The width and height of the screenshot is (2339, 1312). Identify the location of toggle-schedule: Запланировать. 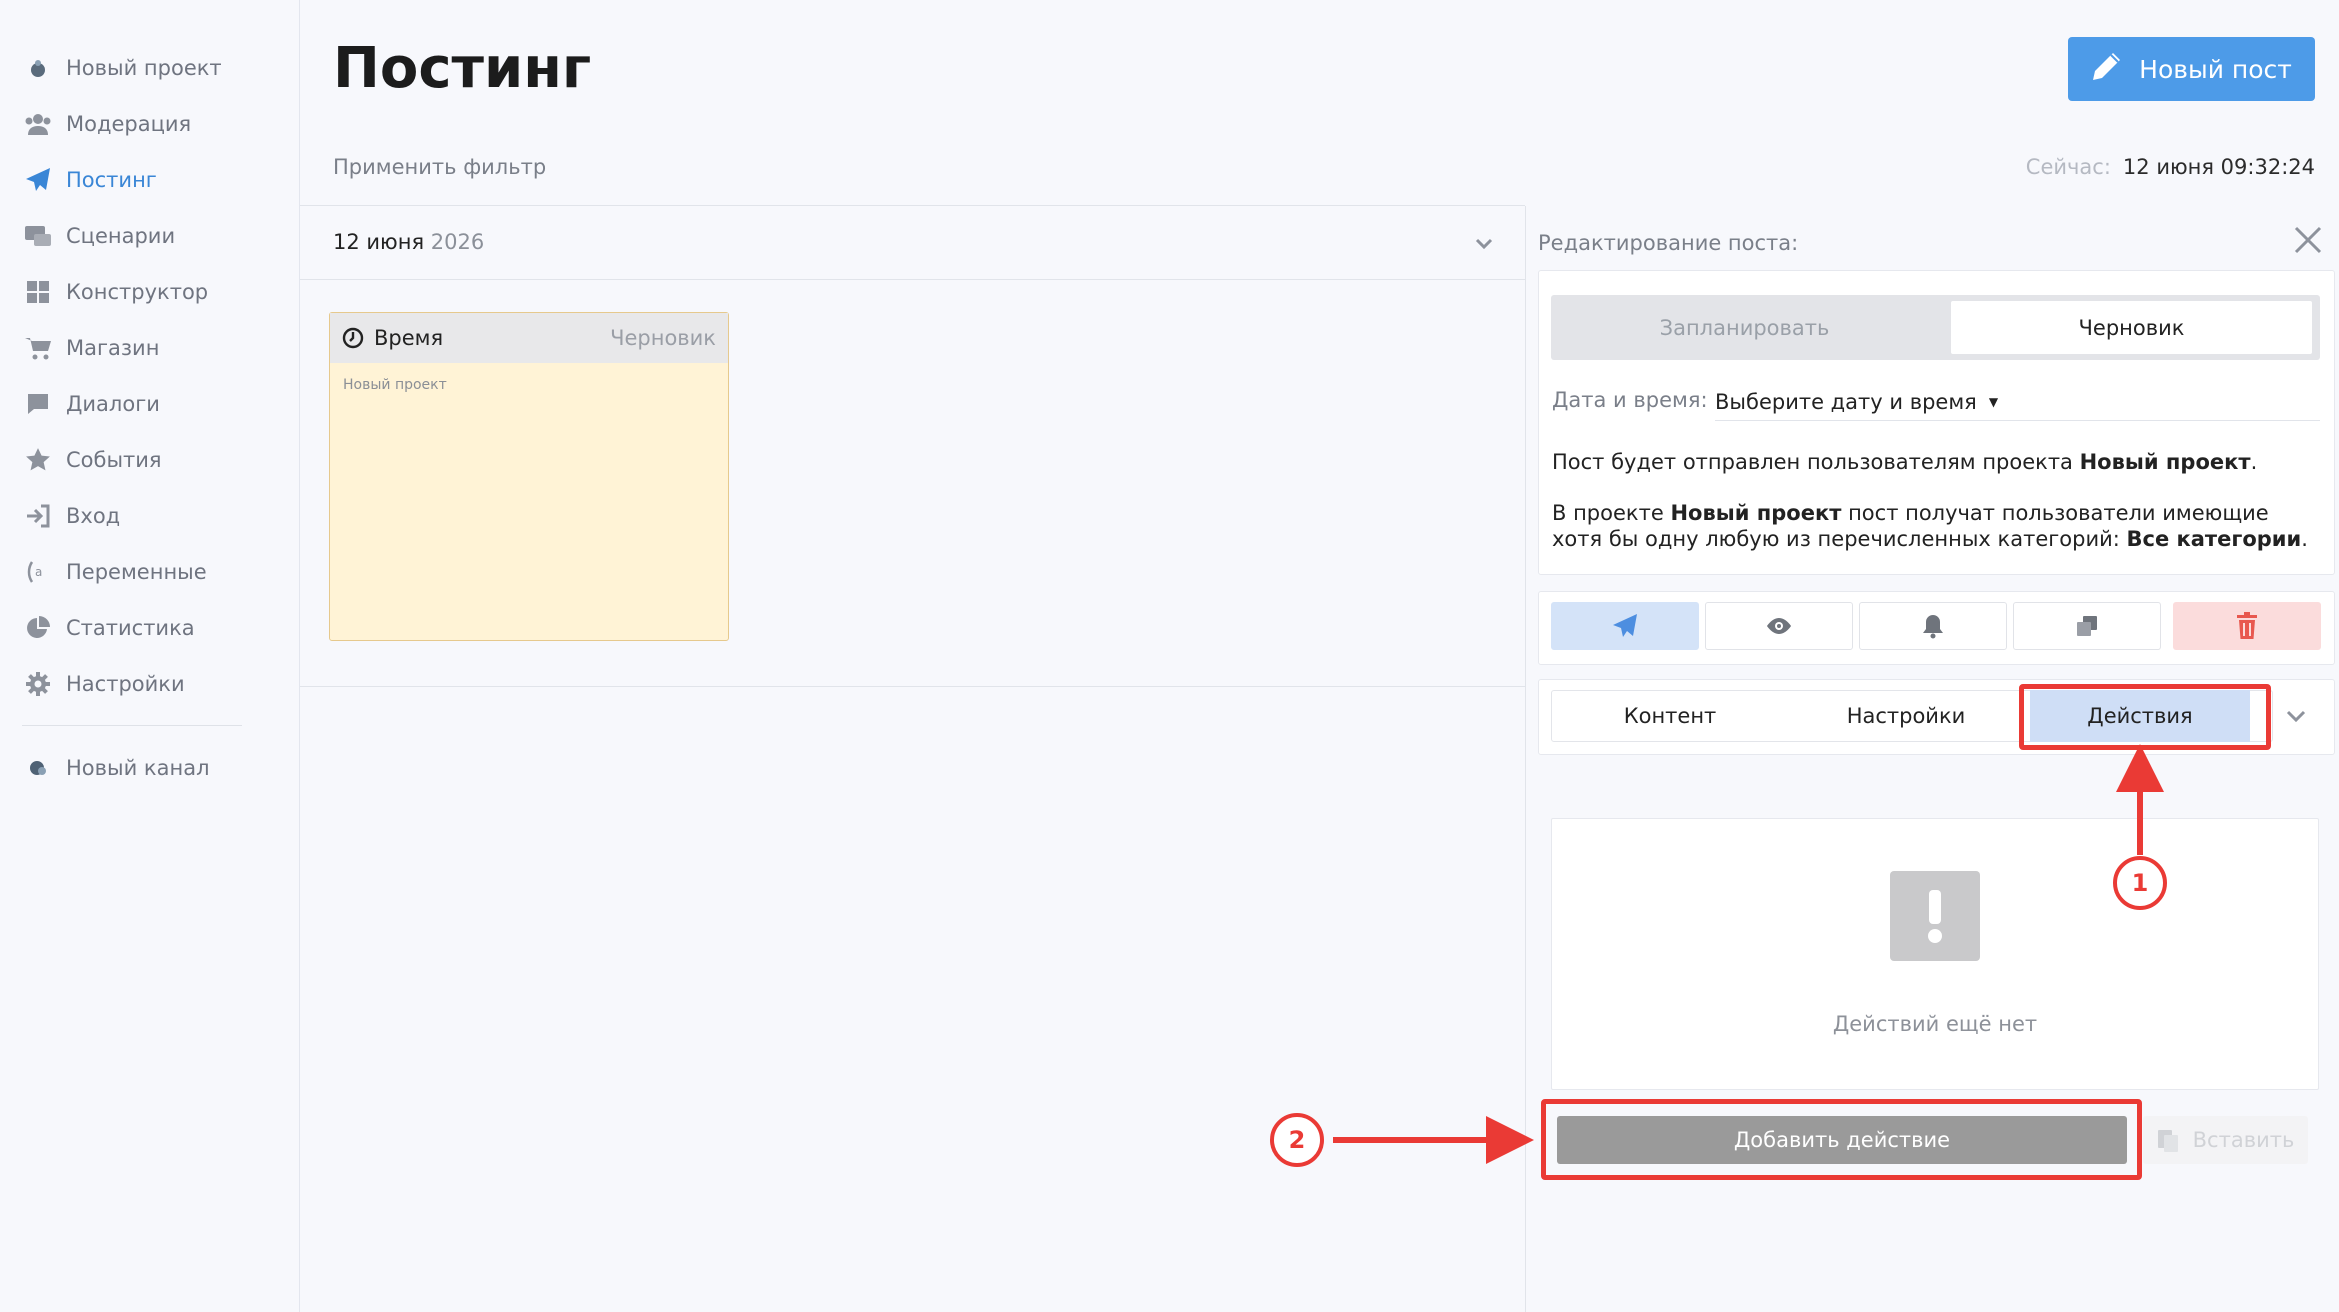
(1744, 327).